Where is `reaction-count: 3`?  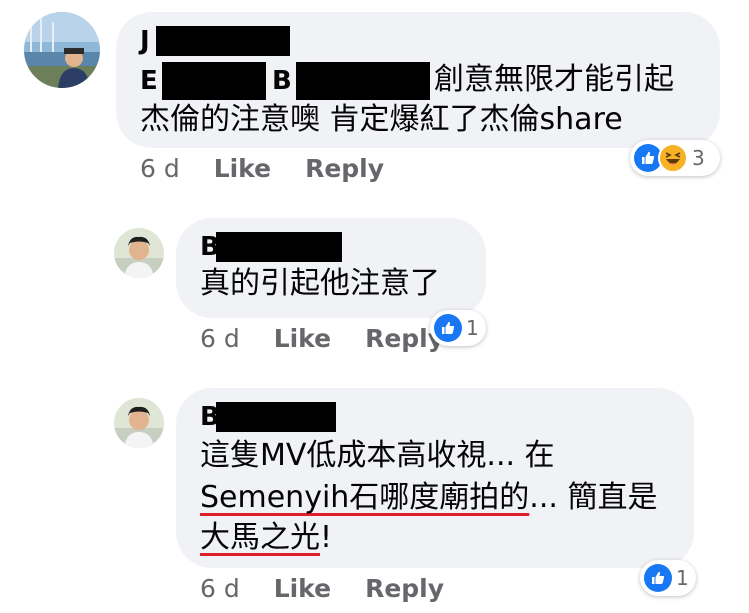
reaction-count: 3 is located at coordinates (698, 158).